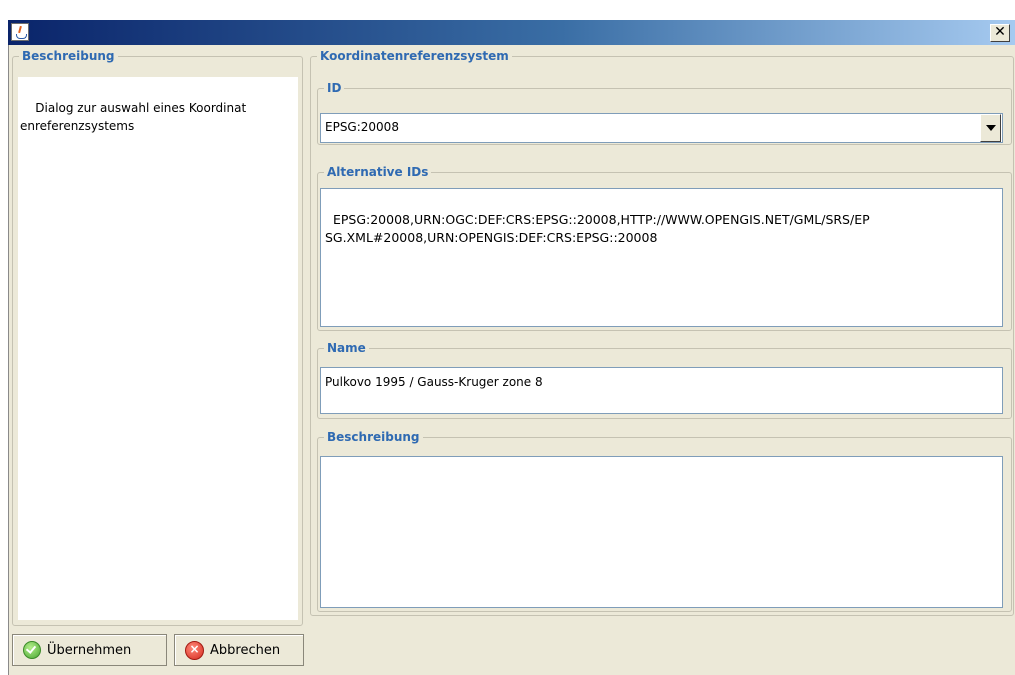 The height and width of the screenshot is (675, 1015). Describe the element at coordinates (245, 650) in the screenshot. I see `cancel-button-label: Abbrechen` at that location.